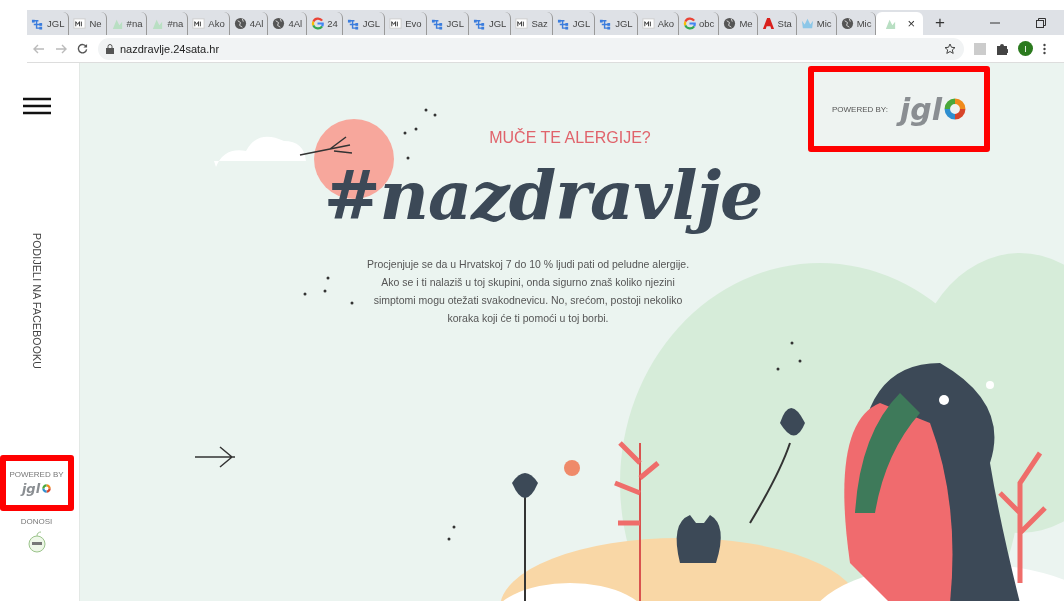 This screenshot has width=1064, height=601. I want to click on lock-icon, so click(110, 48).